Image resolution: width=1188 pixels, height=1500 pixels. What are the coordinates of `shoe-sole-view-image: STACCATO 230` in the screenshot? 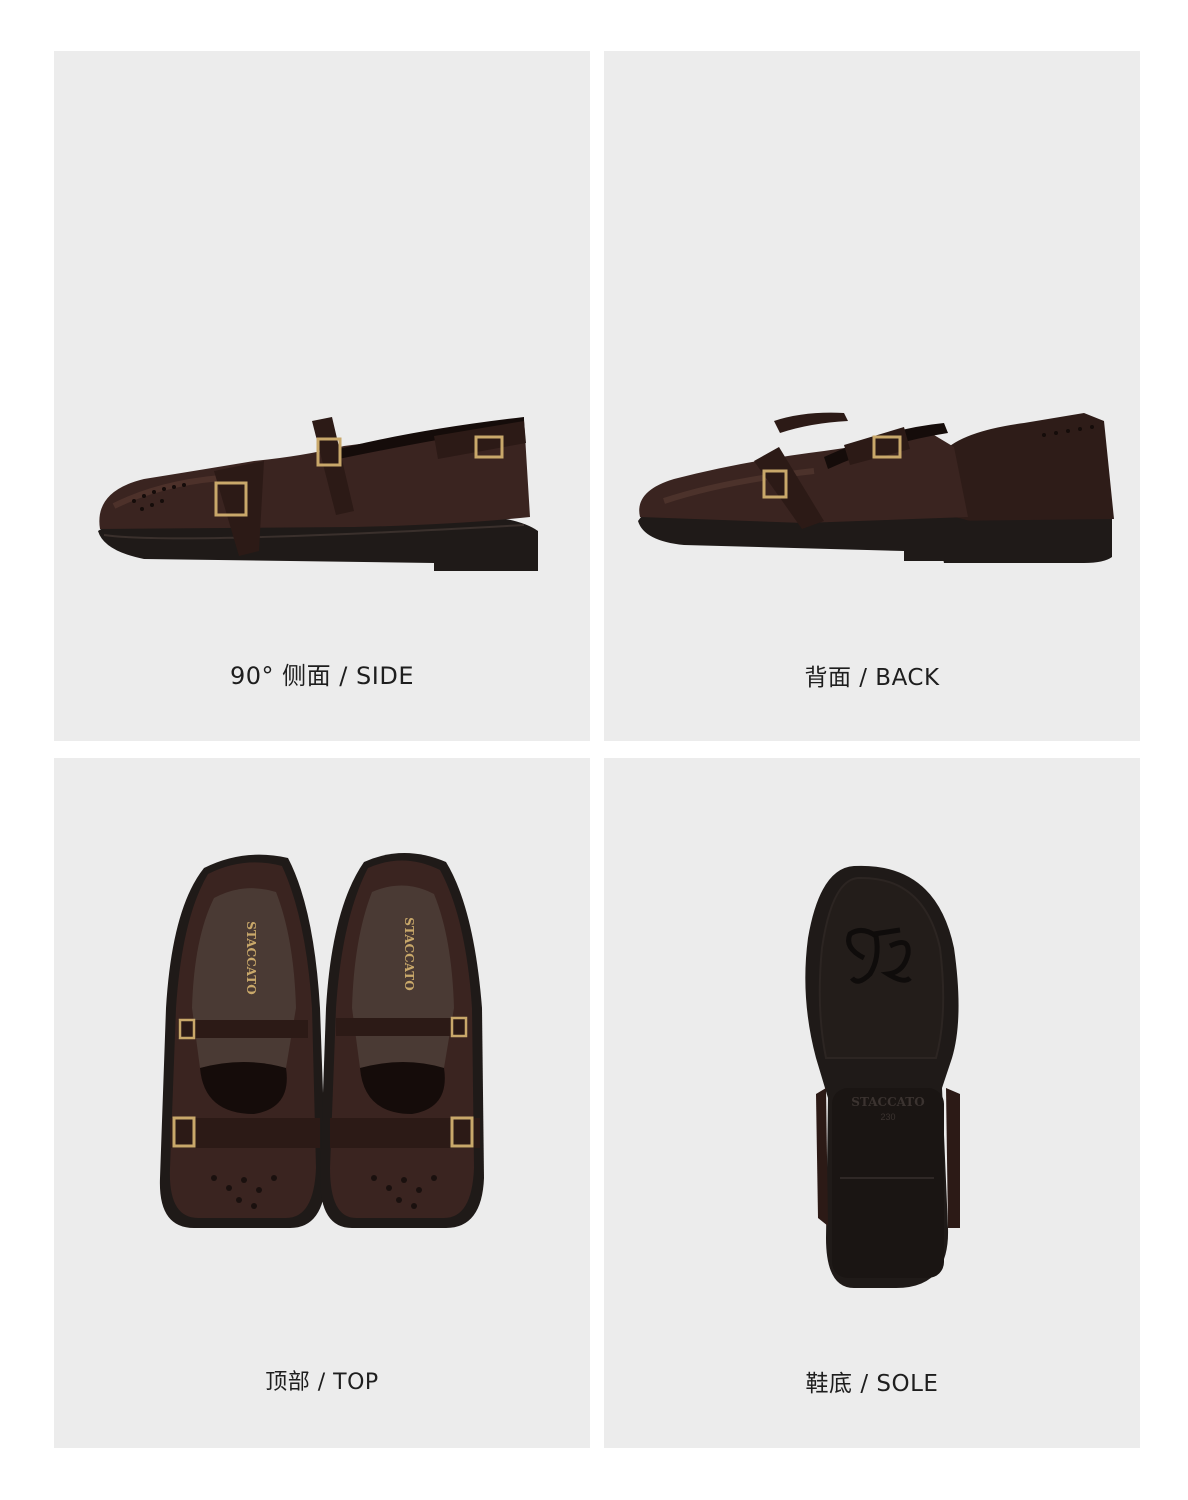 It's located at (882, 1076).